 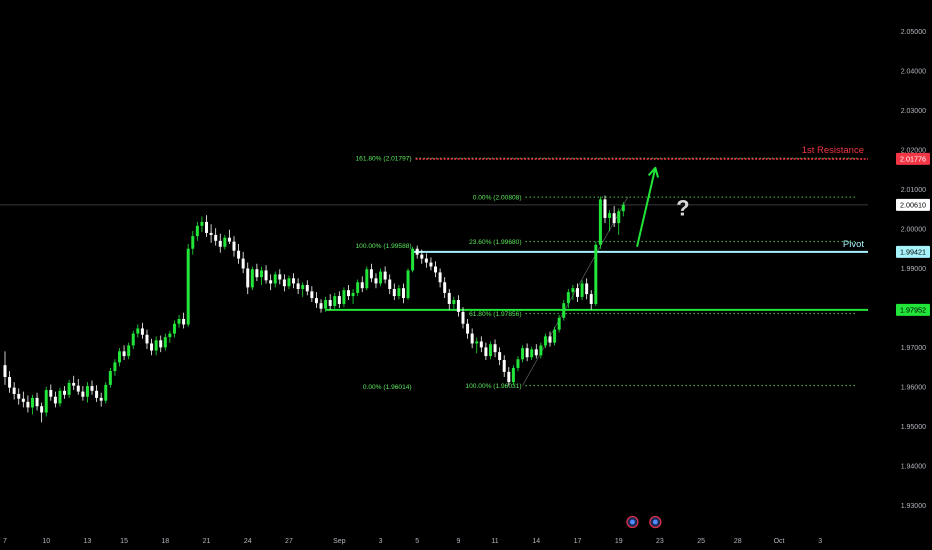 I want to click on time-tick-label: Sep, so click(x=339, y=541).